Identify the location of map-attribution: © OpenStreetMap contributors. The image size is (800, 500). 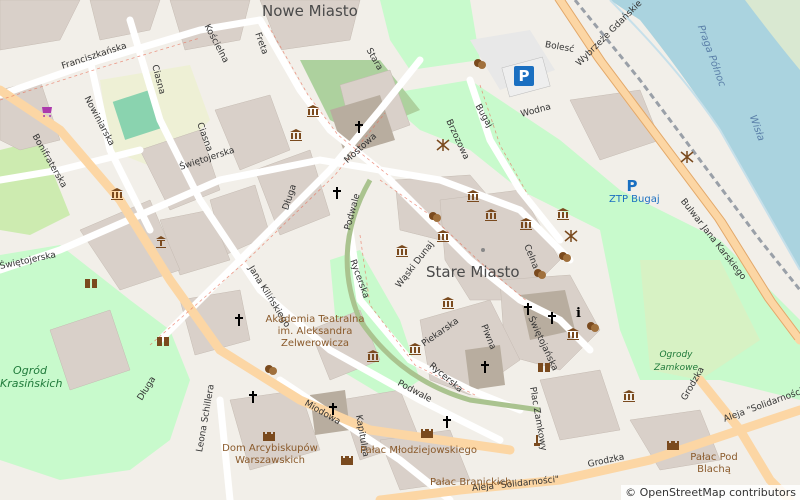
(710, 492).